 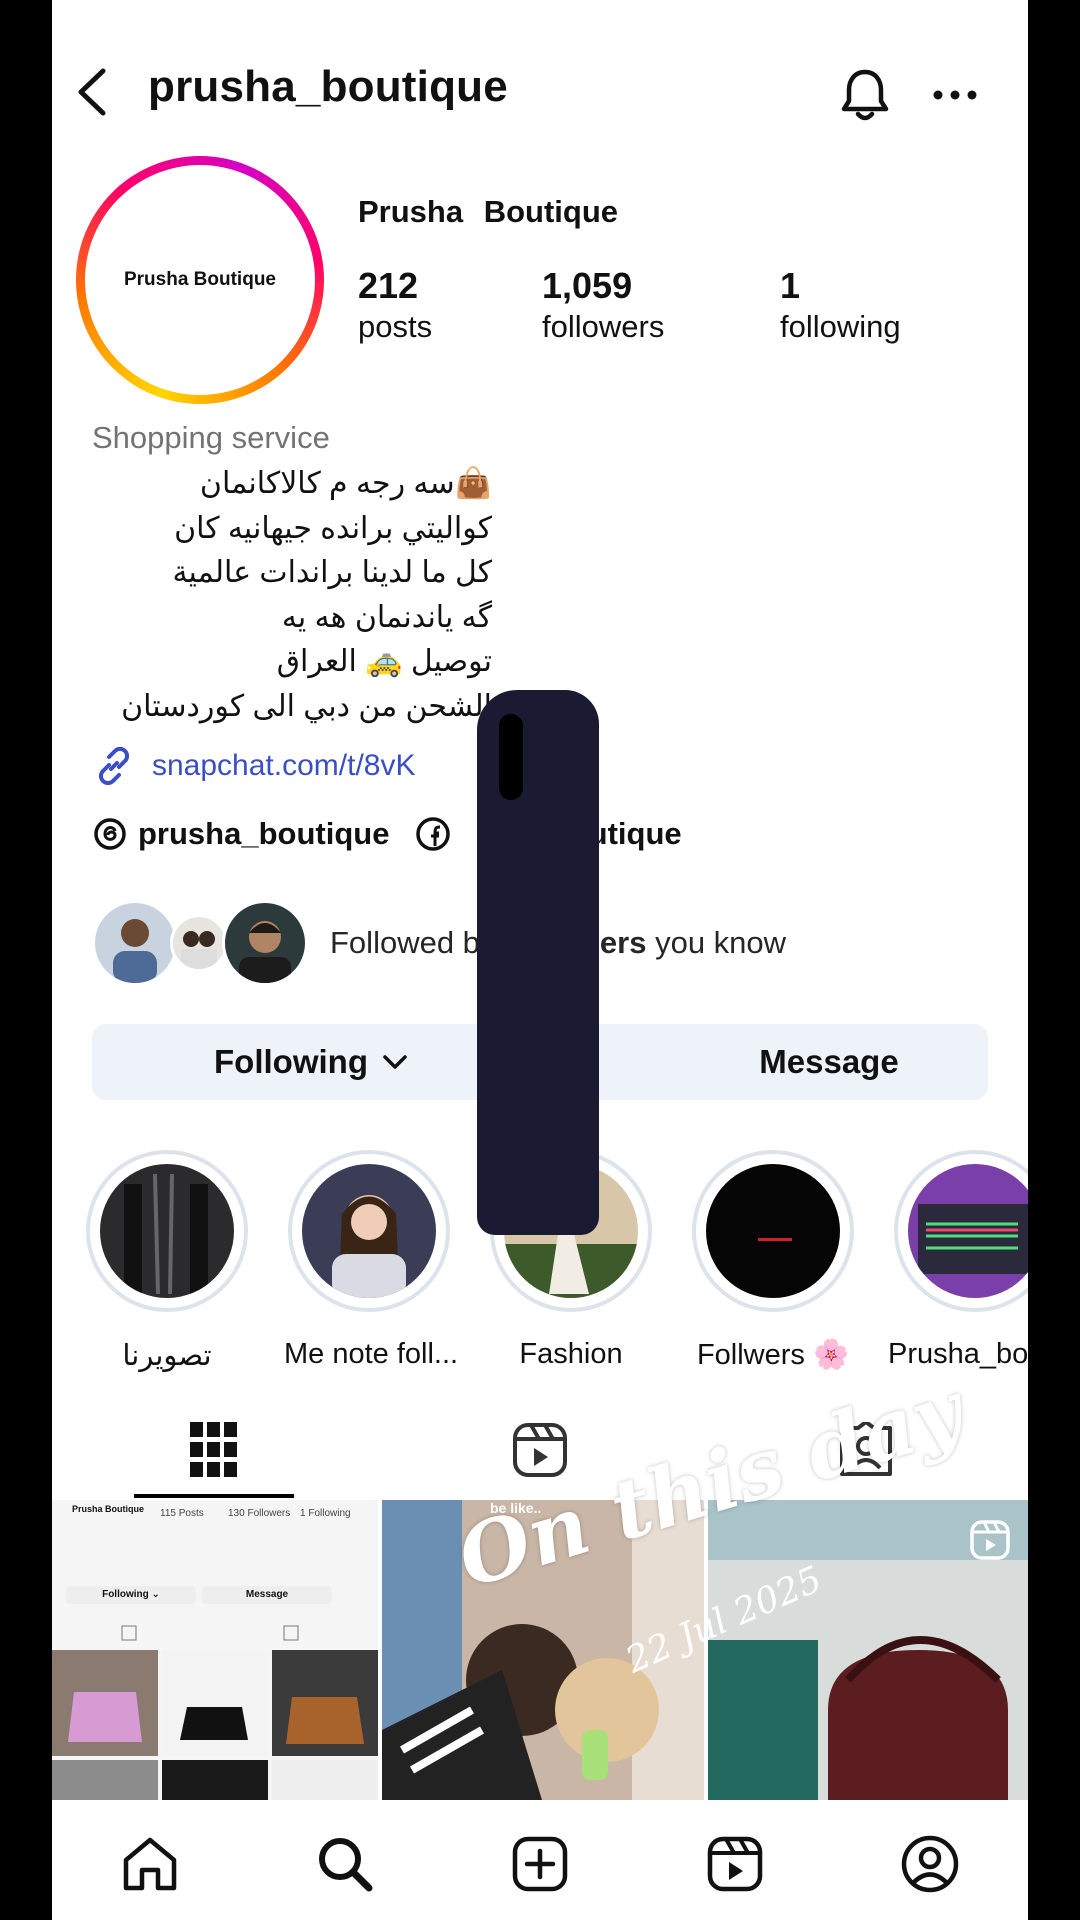 I want to click on nav-reels, so click(x=735, y=1864).